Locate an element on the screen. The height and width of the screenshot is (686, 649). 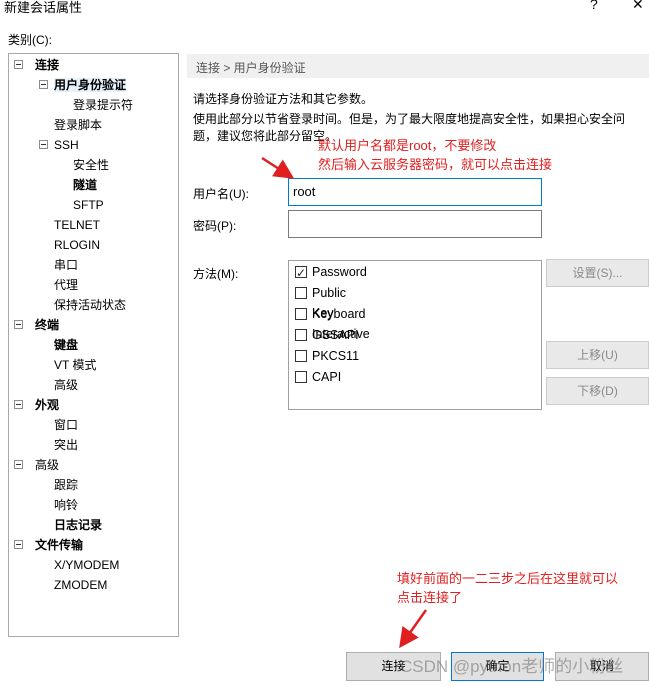
arrow-to-username-icon is located at coordinates (278, 167).